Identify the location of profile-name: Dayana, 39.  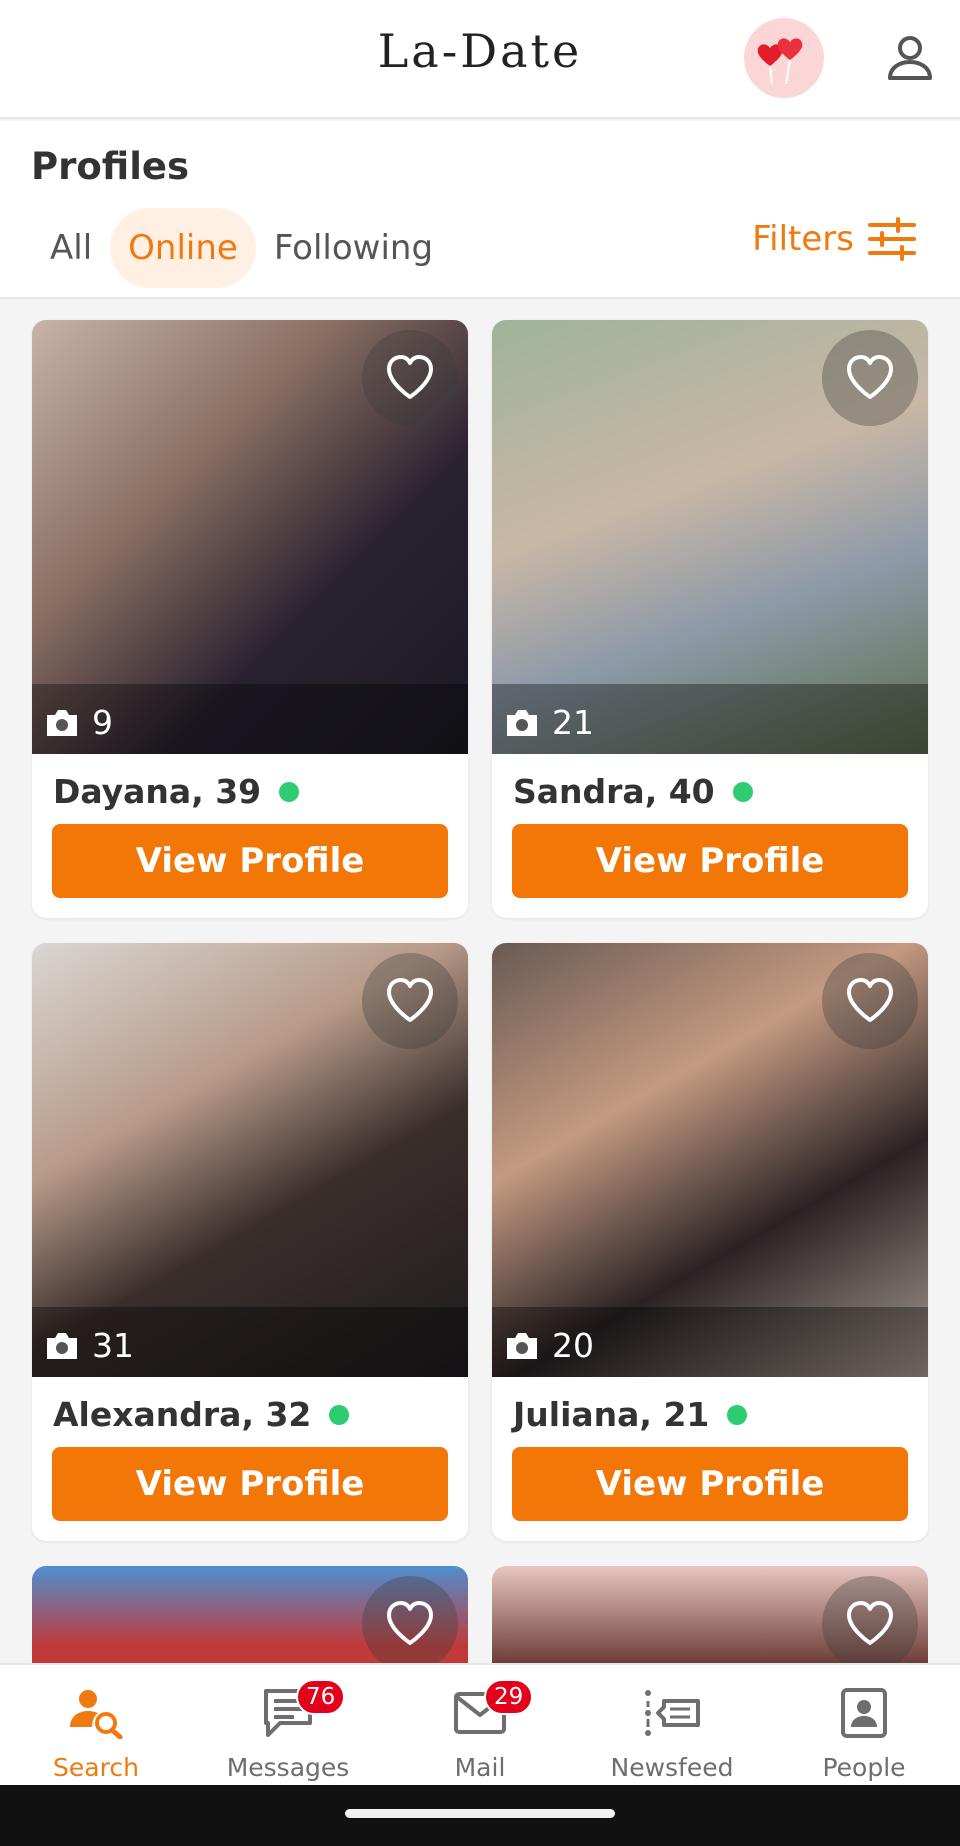
(157, 791).